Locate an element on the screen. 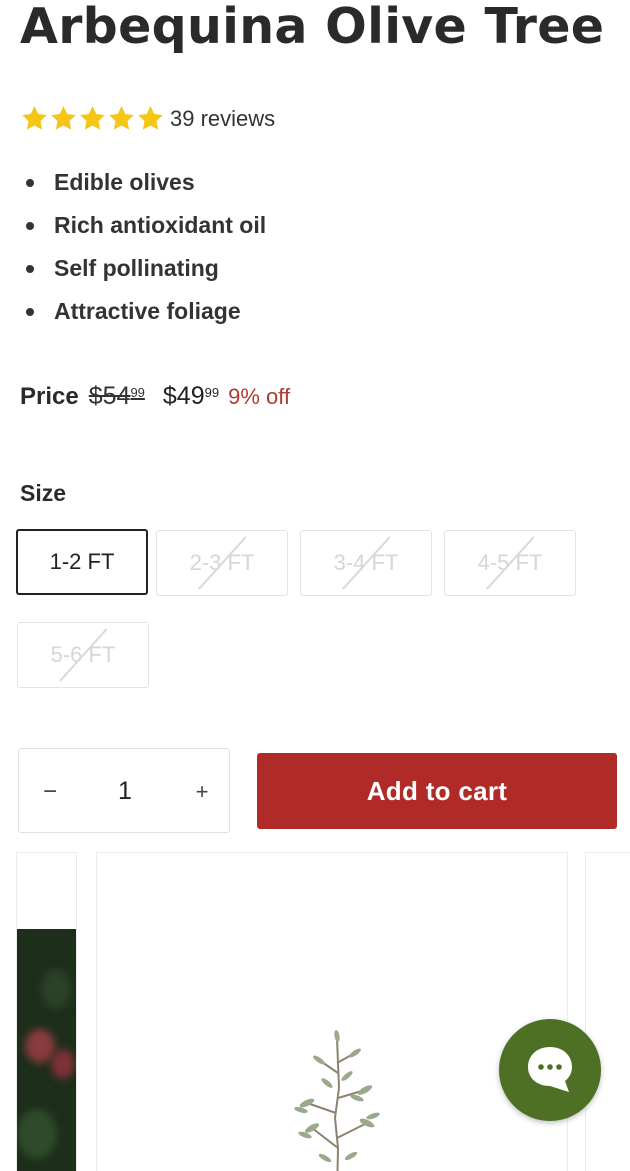 This screenshot has height=1171, width=630. sale-price: $4999 is located at coordinates (191, 396).